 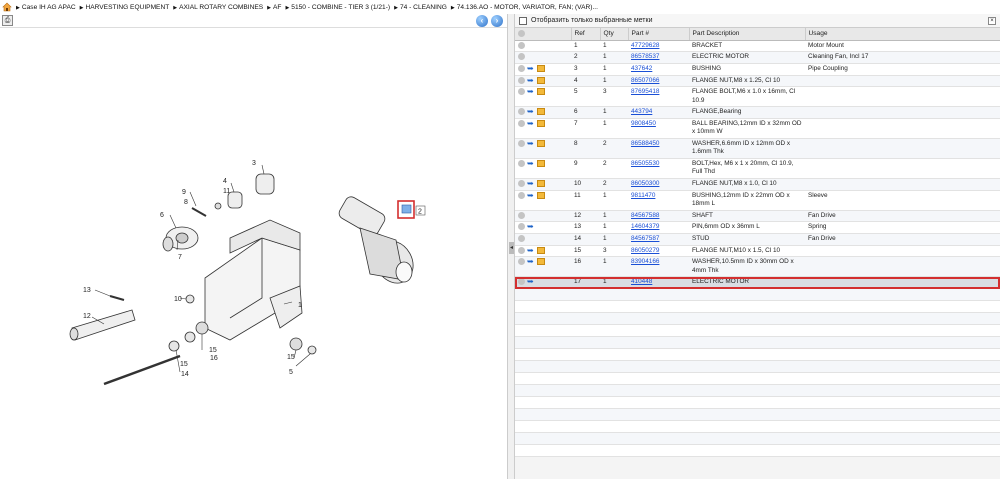 What do you see at coordinates (184, 192) in the screenshot?
I see `callout-label: 9` at bounding box center [184, 192].